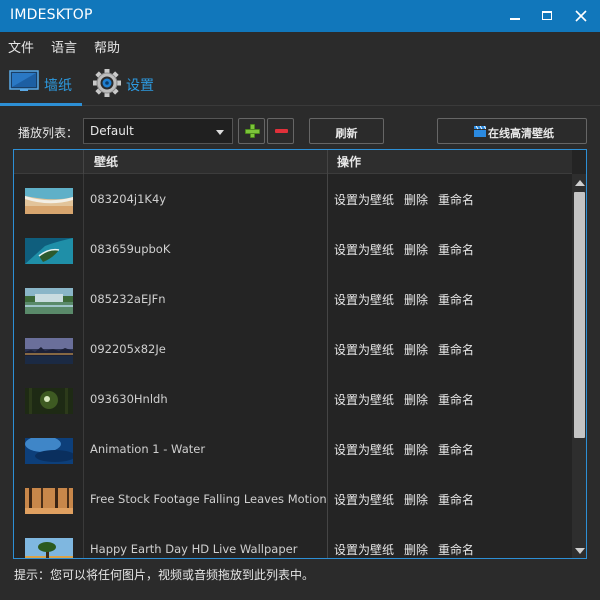  I want to click on wallpaper-name: Happy Earth Day HD Live Wallpaper, so click(194, 549).